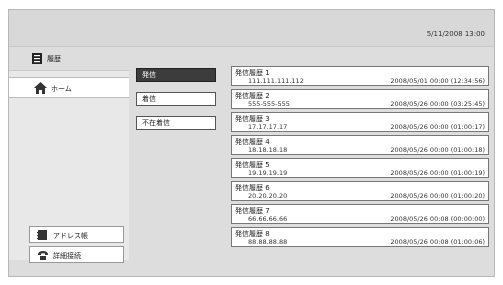 This screenshot has height=285, width=503. I want to click on advanced-connect-button: 詳細接続, so click(76, 254).